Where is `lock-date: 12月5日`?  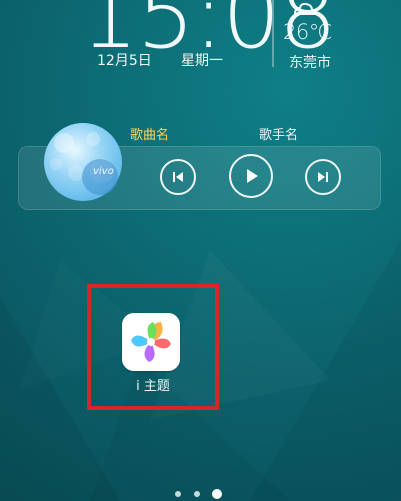 lock-date: 12月5日 is located at coordinates (124, 61).